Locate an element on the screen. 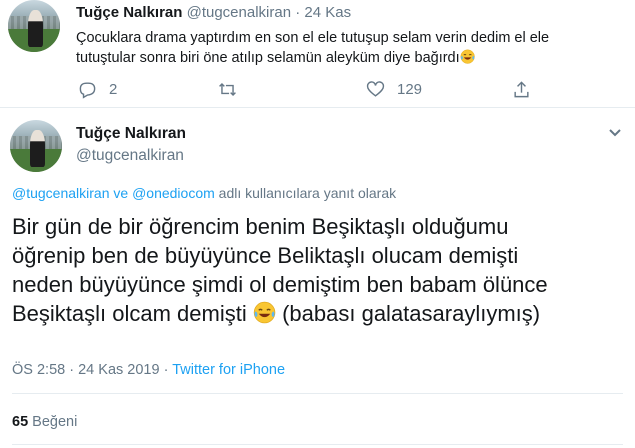 This screenshot has height=448, width=635. retweet-button is located at coordinates (233, 89).